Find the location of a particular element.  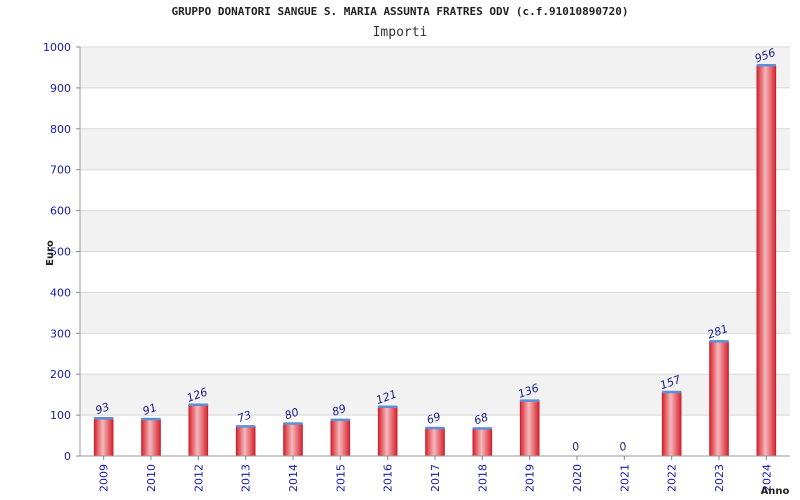

bar-2019 is located at coordinates (529, 428).